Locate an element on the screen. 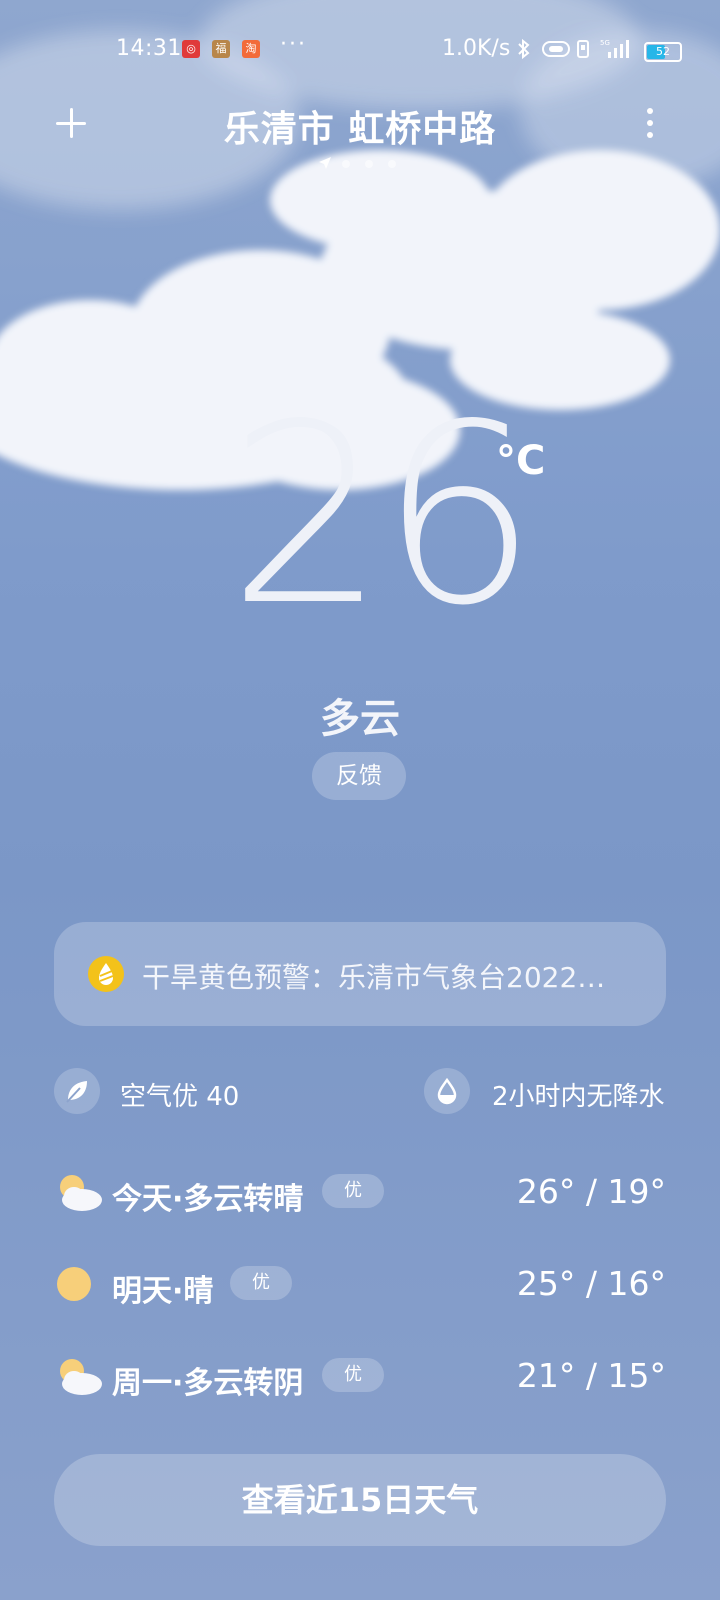 The height and width of the screenshot is (1600, 720). leaf-icon is located at coordinates (77, 1091).